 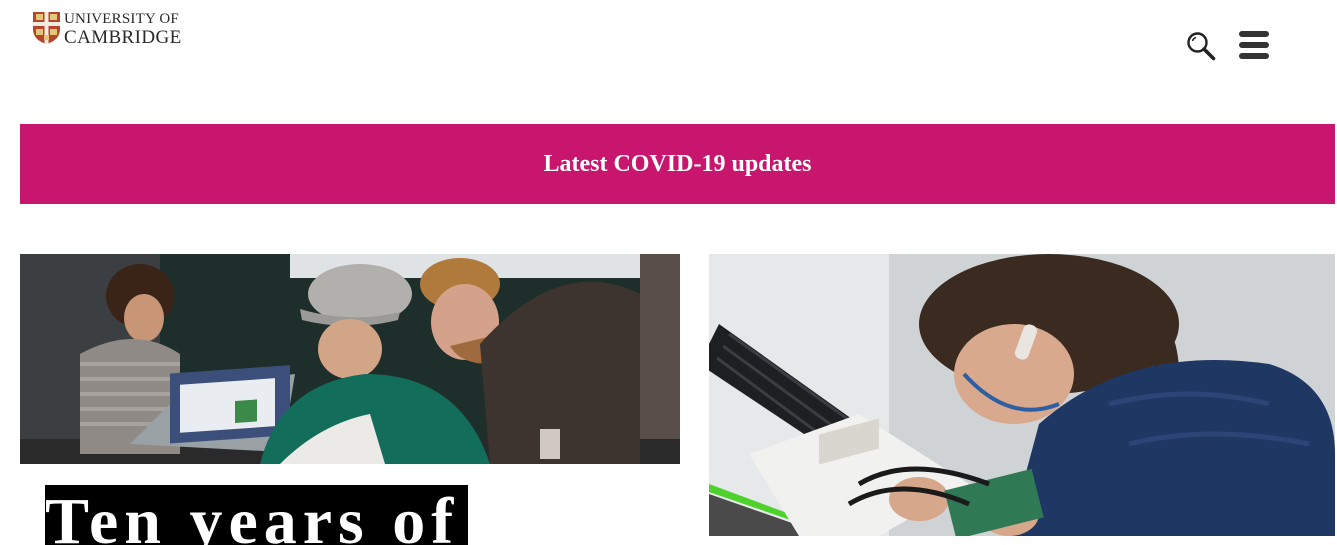 What do you see at coordinates (121, 19) in the screenshot?
I see `logo-line-university-of: UNIVERSITY OF` at bounding box center [121, 19].